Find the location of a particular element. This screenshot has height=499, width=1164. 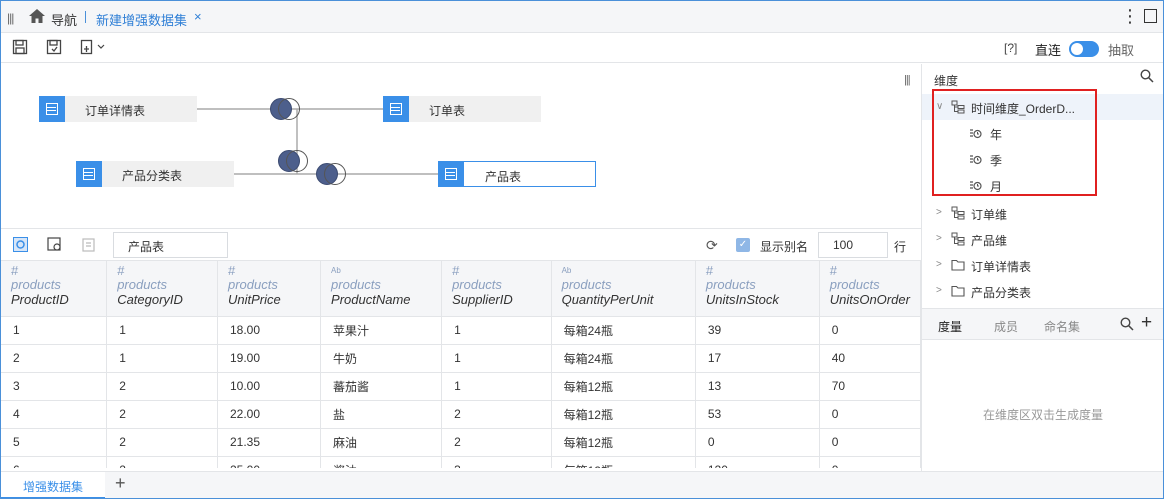

active-tab: 新建增强数据集 is located at coordinates (141, 19).